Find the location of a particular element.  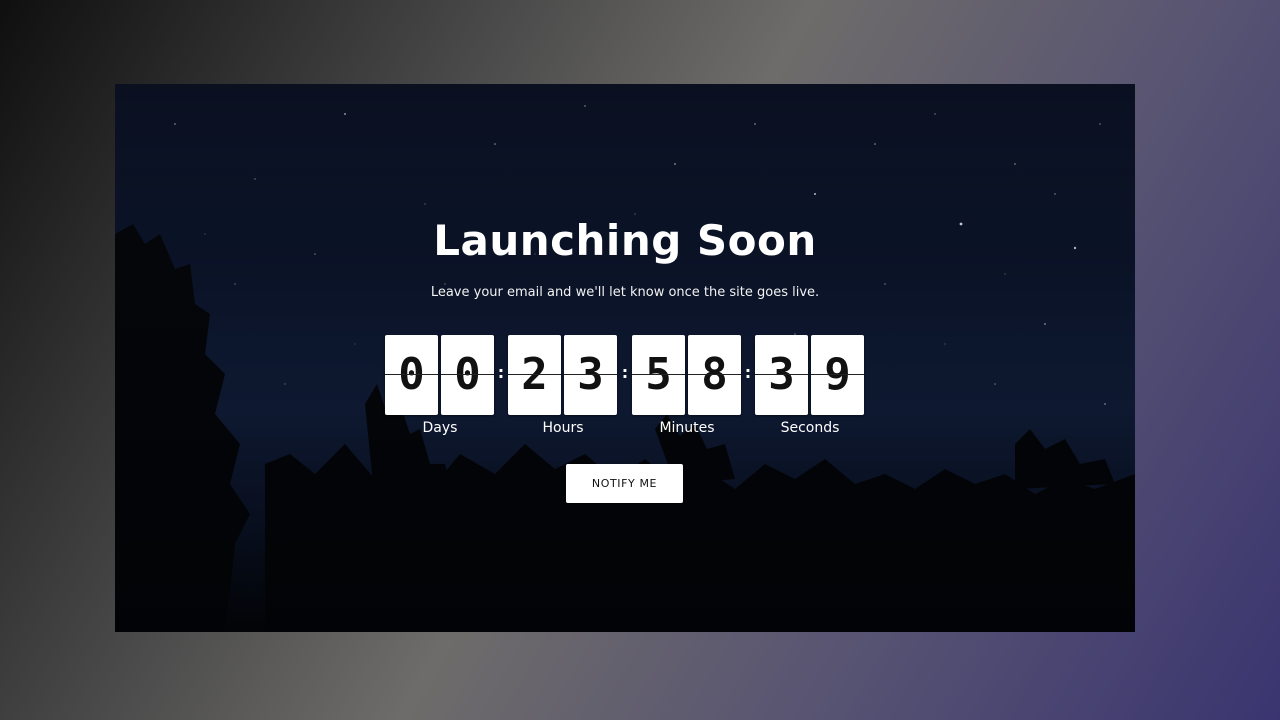

countdown-minutes: 5 8 Minutes is located at coordinates (687, 385).